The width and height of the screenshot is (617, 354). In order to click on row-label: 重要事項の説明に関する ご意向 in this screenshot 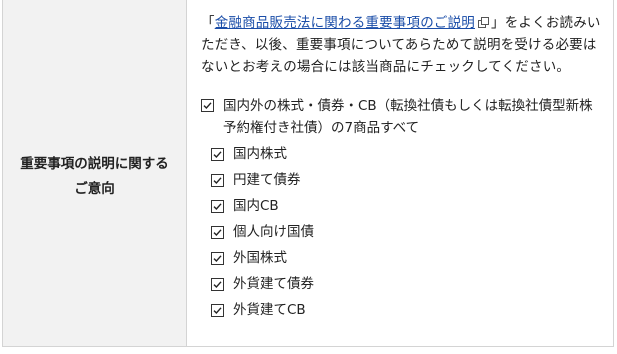, I will do `click(94, 177)`.